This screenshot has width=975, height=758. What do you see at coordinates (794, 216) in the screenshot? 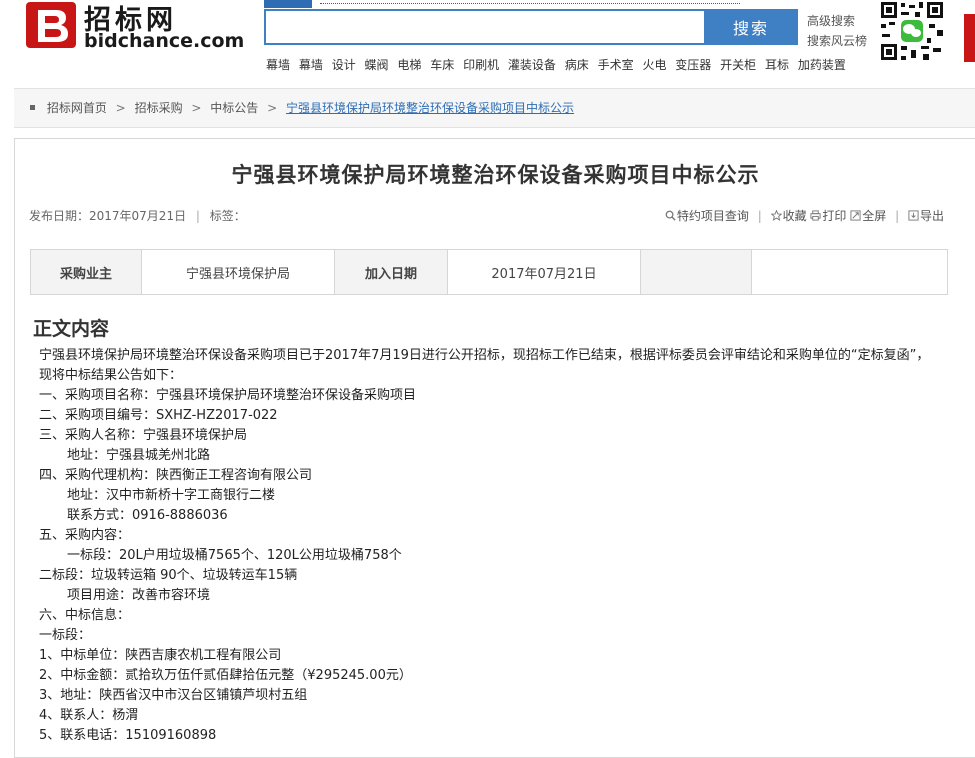
I see `favorite-label: 收藏` at bounding box center [794, 216].